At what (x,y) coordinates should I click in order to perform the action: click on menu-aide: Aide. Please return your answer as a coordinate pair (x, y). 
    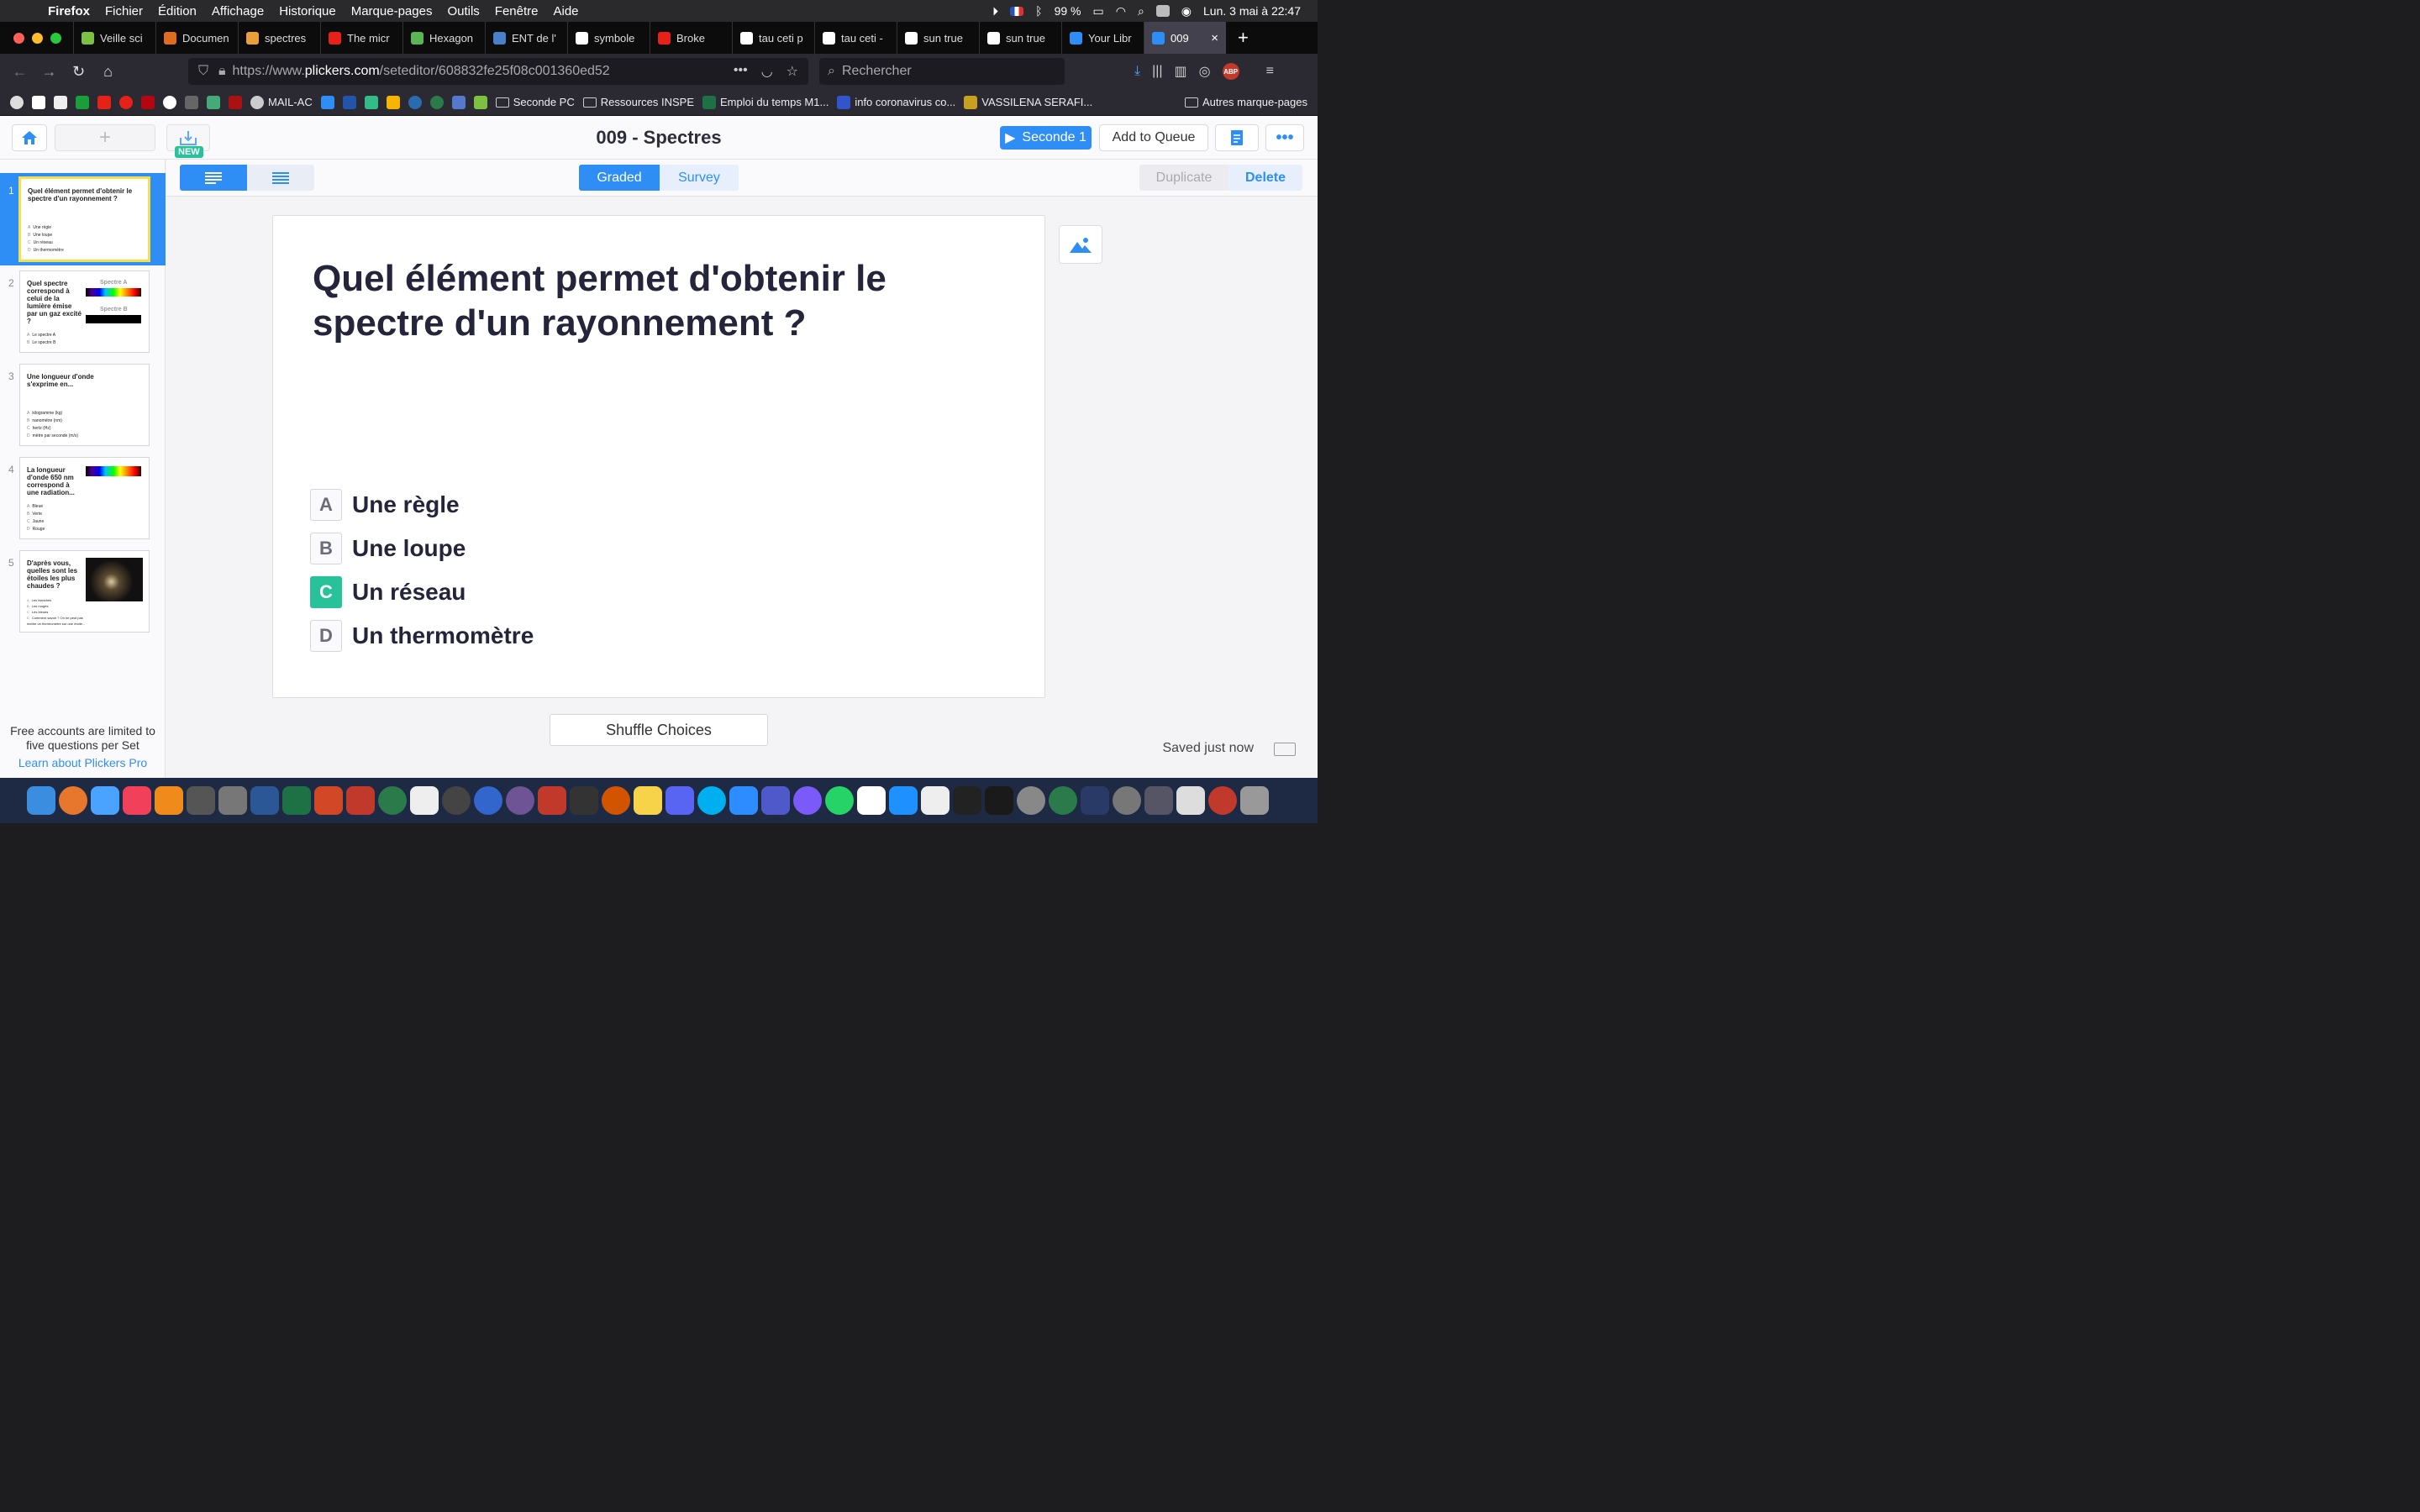
    Looking at the image, I should click on (567, 11).